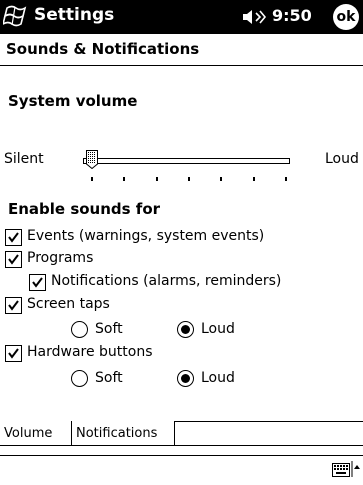  What do you see at coordinates (123, 433) in the screenshot?
I see `tab-notifications: Notifications` at bounding box center [123, 433].